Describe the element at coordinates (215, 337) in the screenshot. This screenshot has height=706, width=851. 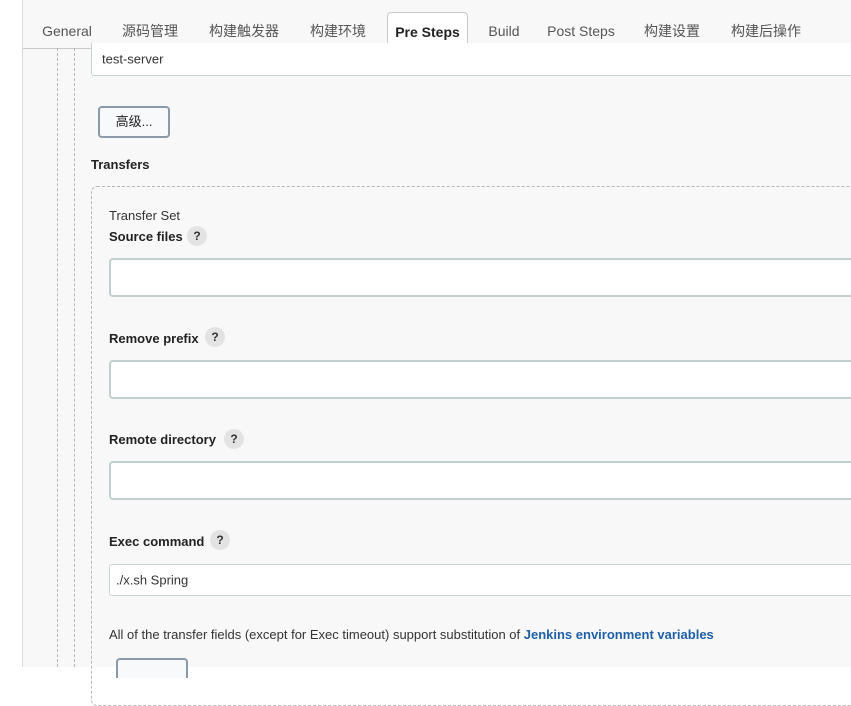
I see `remove-prefix-help-icon: ?` at that location.